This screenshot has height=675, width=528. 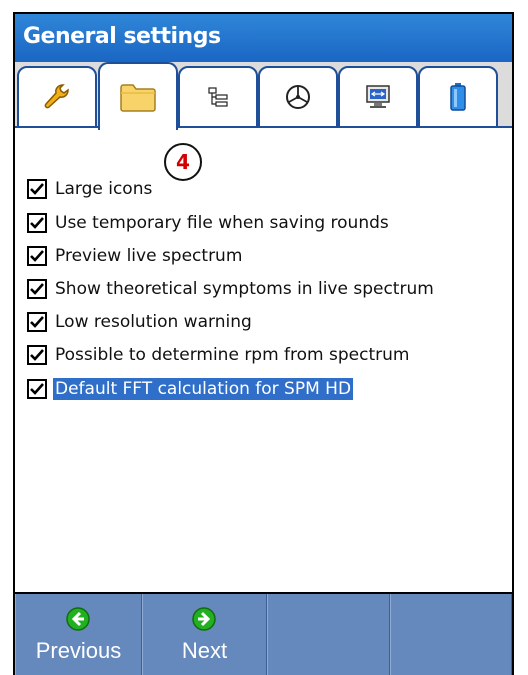 I want to click on previous-label: Previous, so click(x=78, y=650).